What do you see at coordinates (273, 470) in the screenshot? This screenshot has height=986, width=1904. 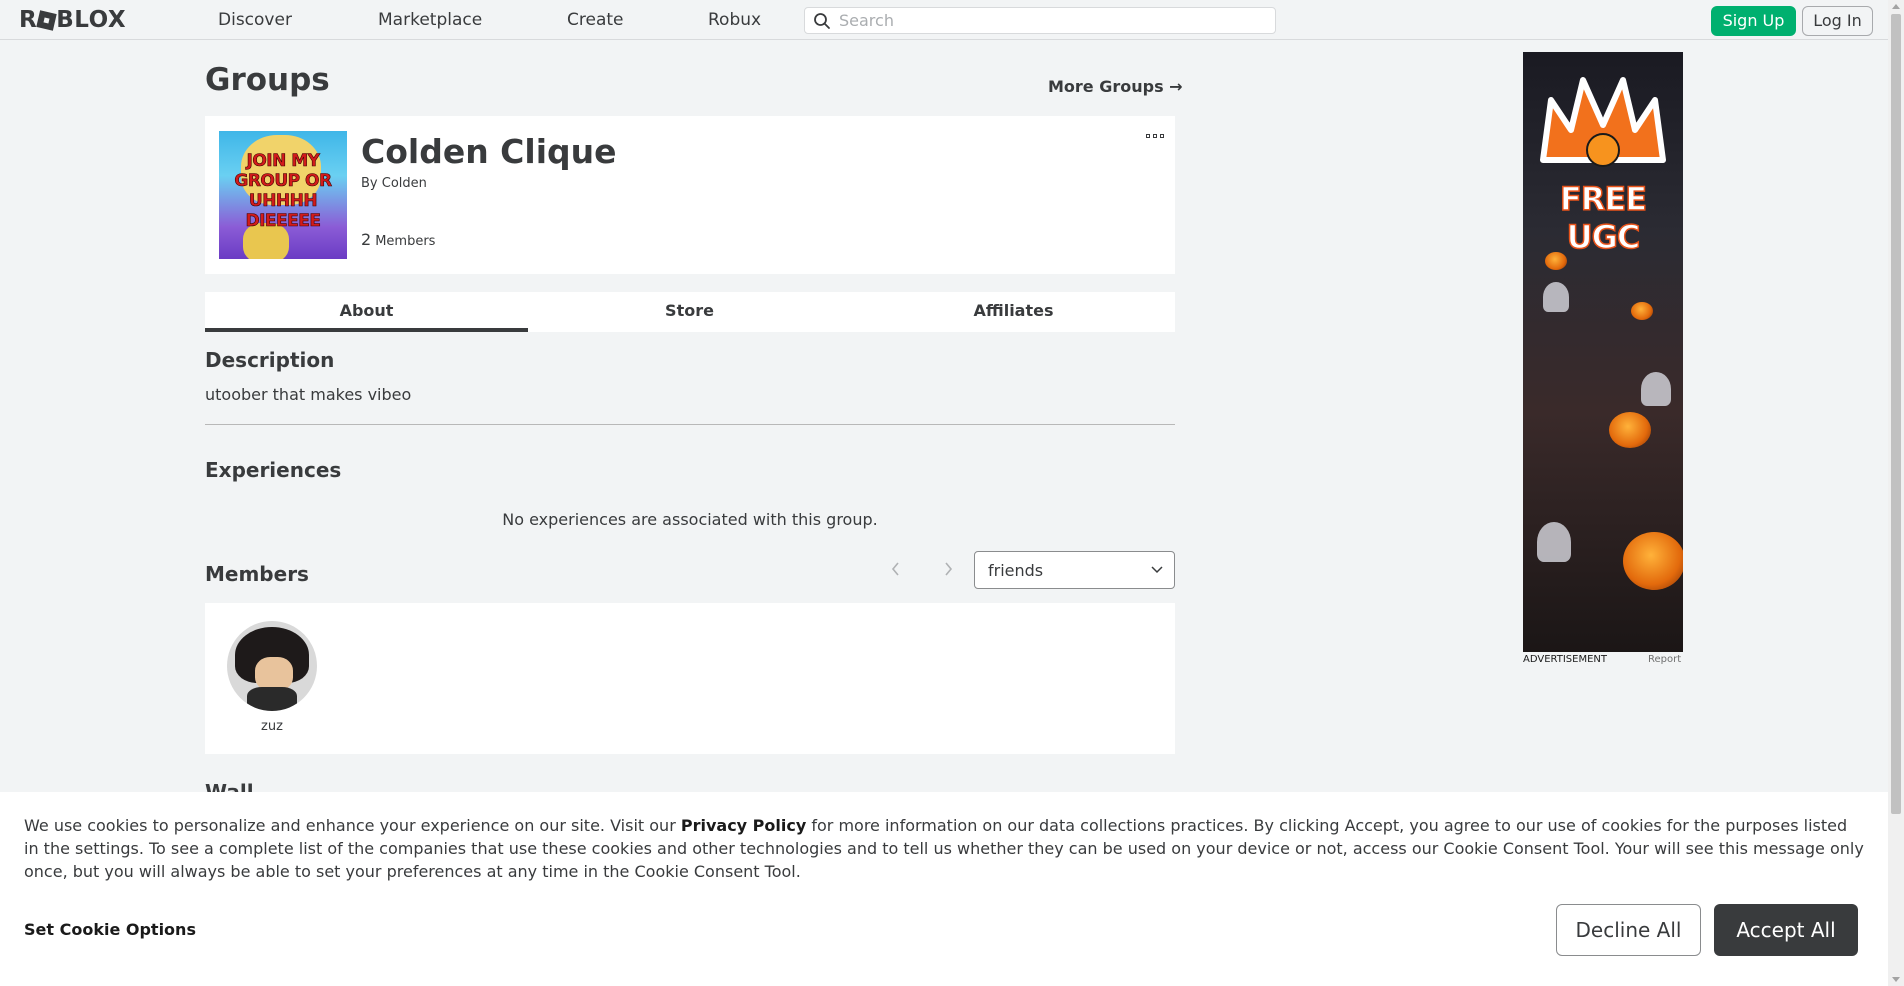 I see `experiences-heading: Experiences` at bounding box center [273, 470].